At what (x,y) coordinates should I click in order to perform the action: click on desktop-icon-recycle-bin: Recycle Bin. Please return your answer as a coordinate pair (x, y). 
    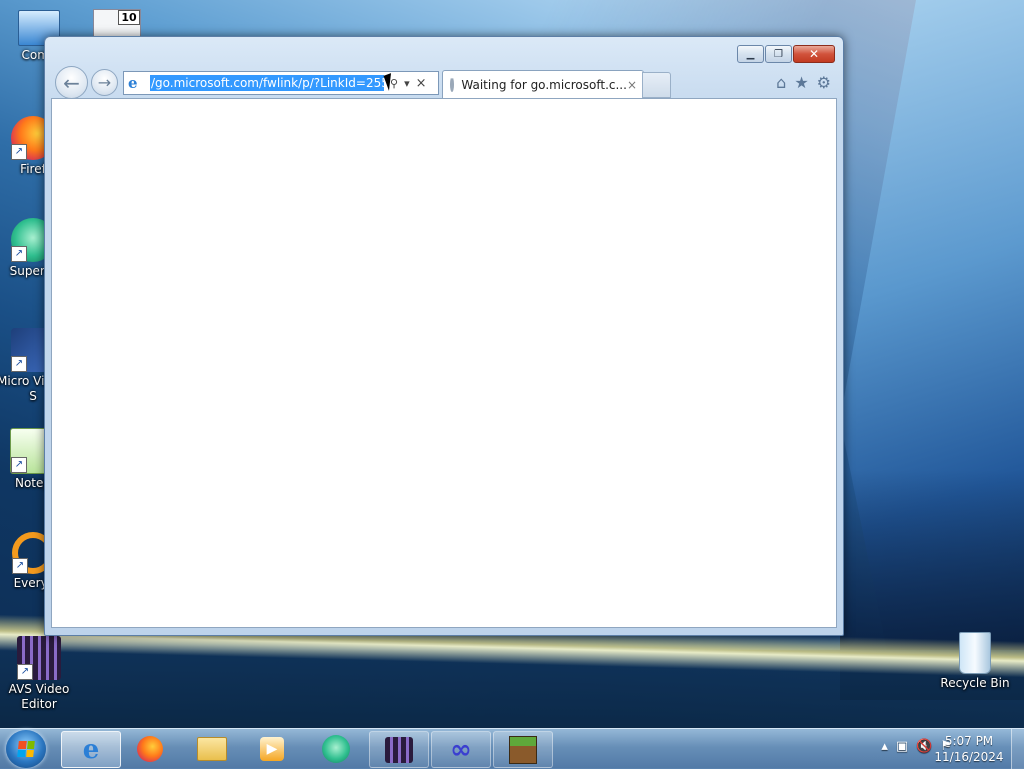
    Looking at the image, I should click on (975, 661).